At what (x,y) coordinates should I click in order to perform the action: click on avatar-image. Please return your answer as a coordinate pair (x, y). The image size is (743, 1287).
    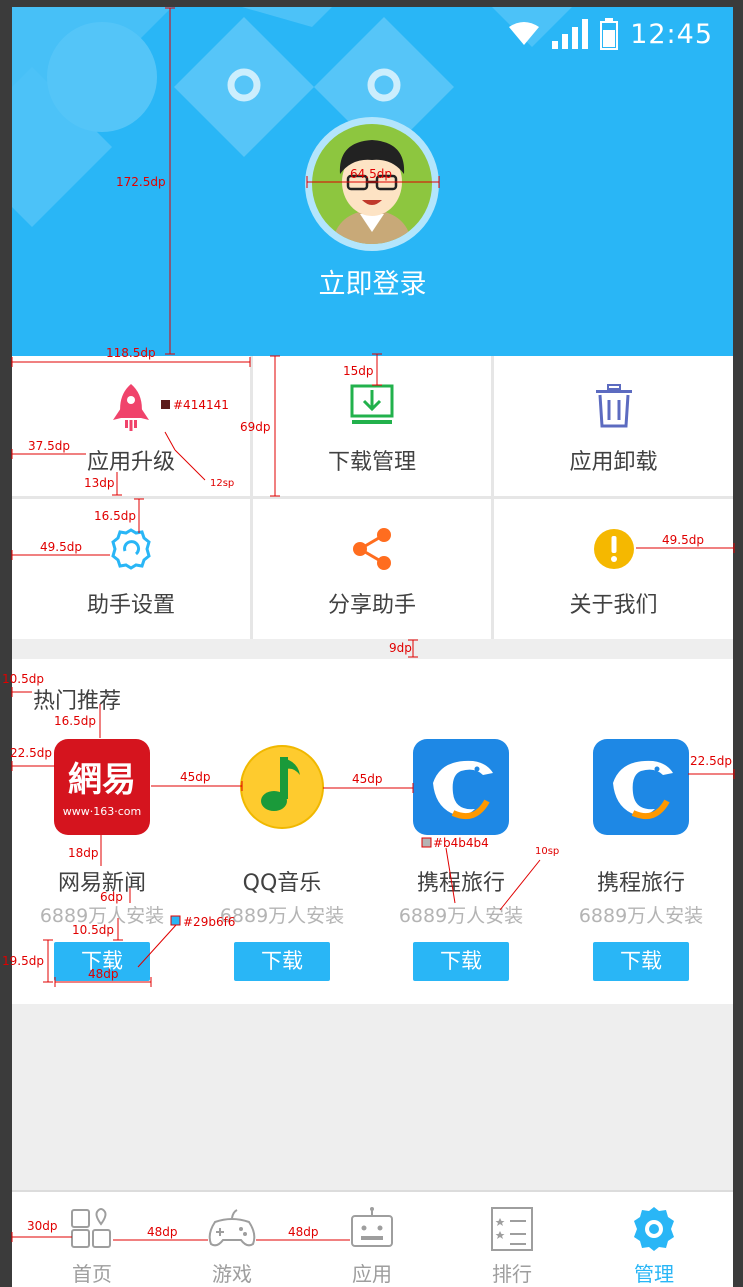
    Looking at the image, I should click on (372, 184).